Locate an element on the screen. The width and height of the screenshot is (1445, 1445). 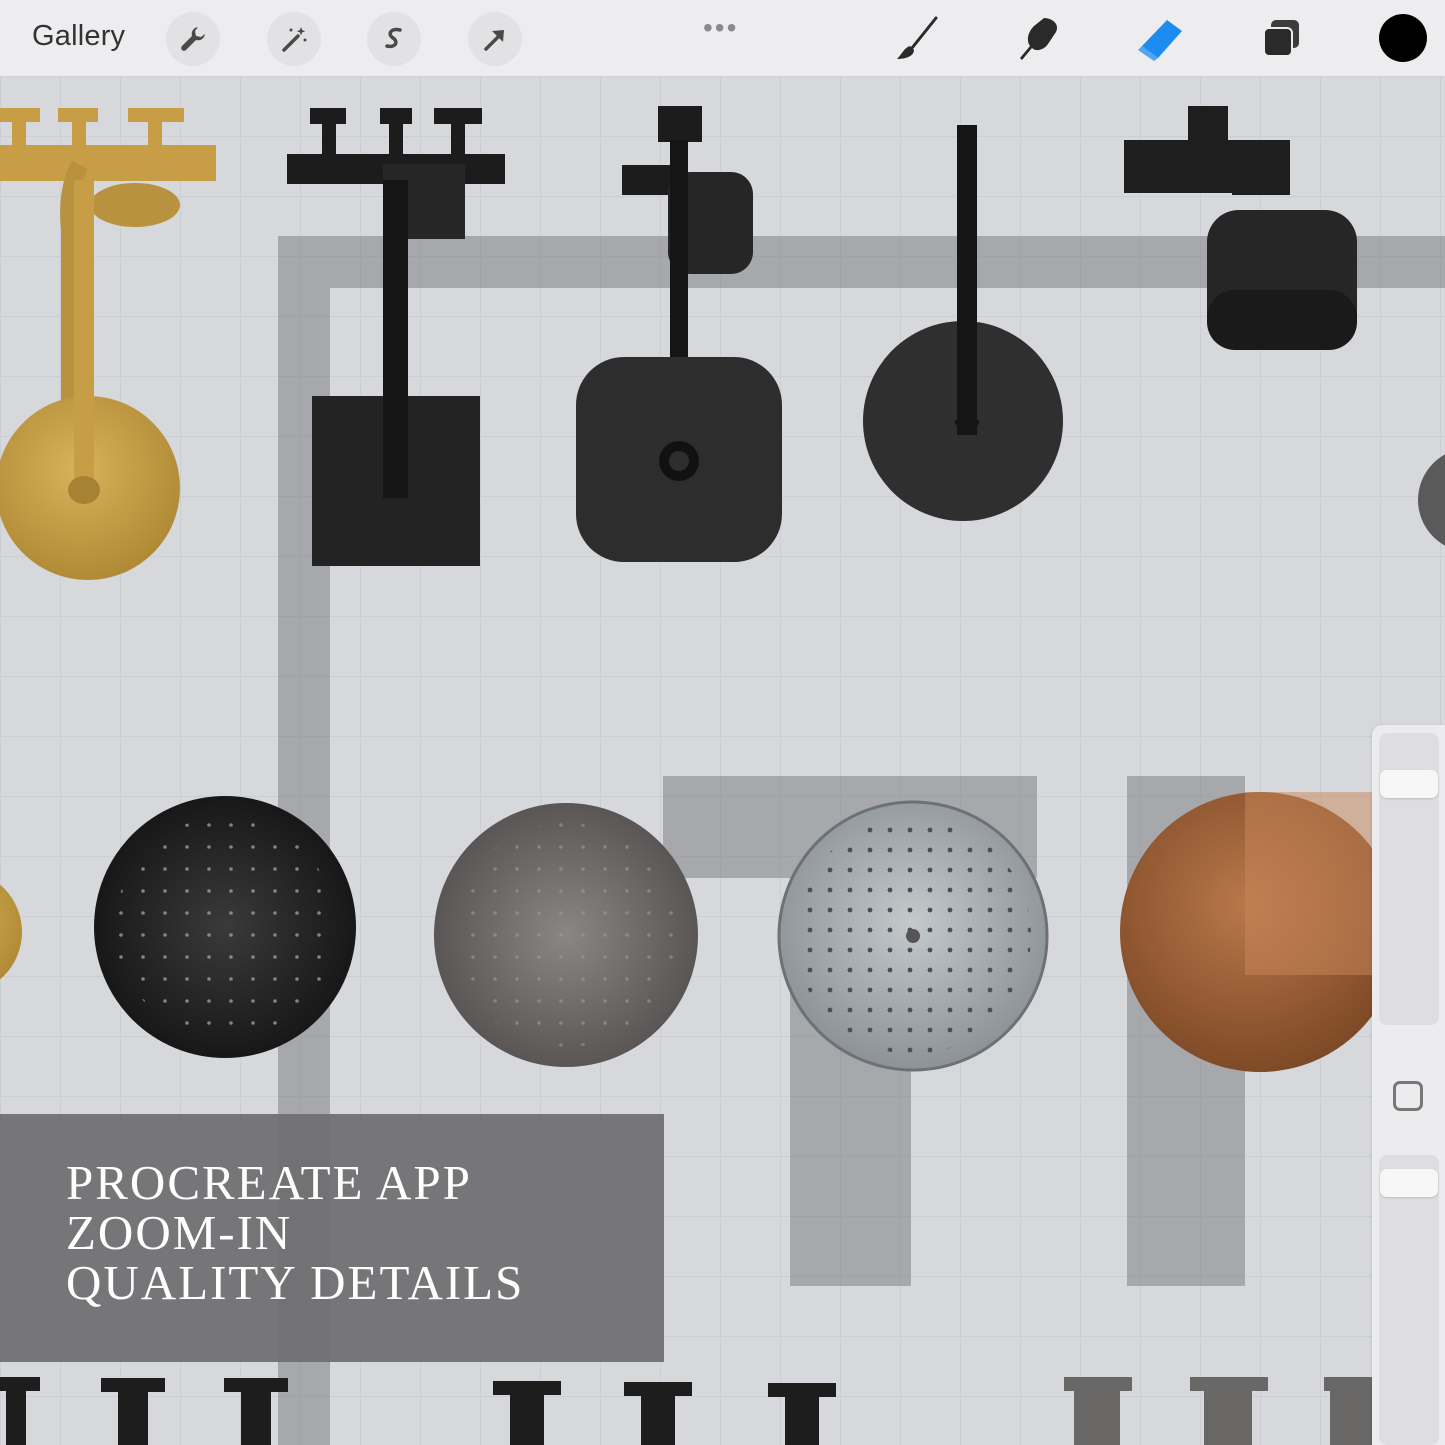
brush-icon is located at coordinates (917, 37).